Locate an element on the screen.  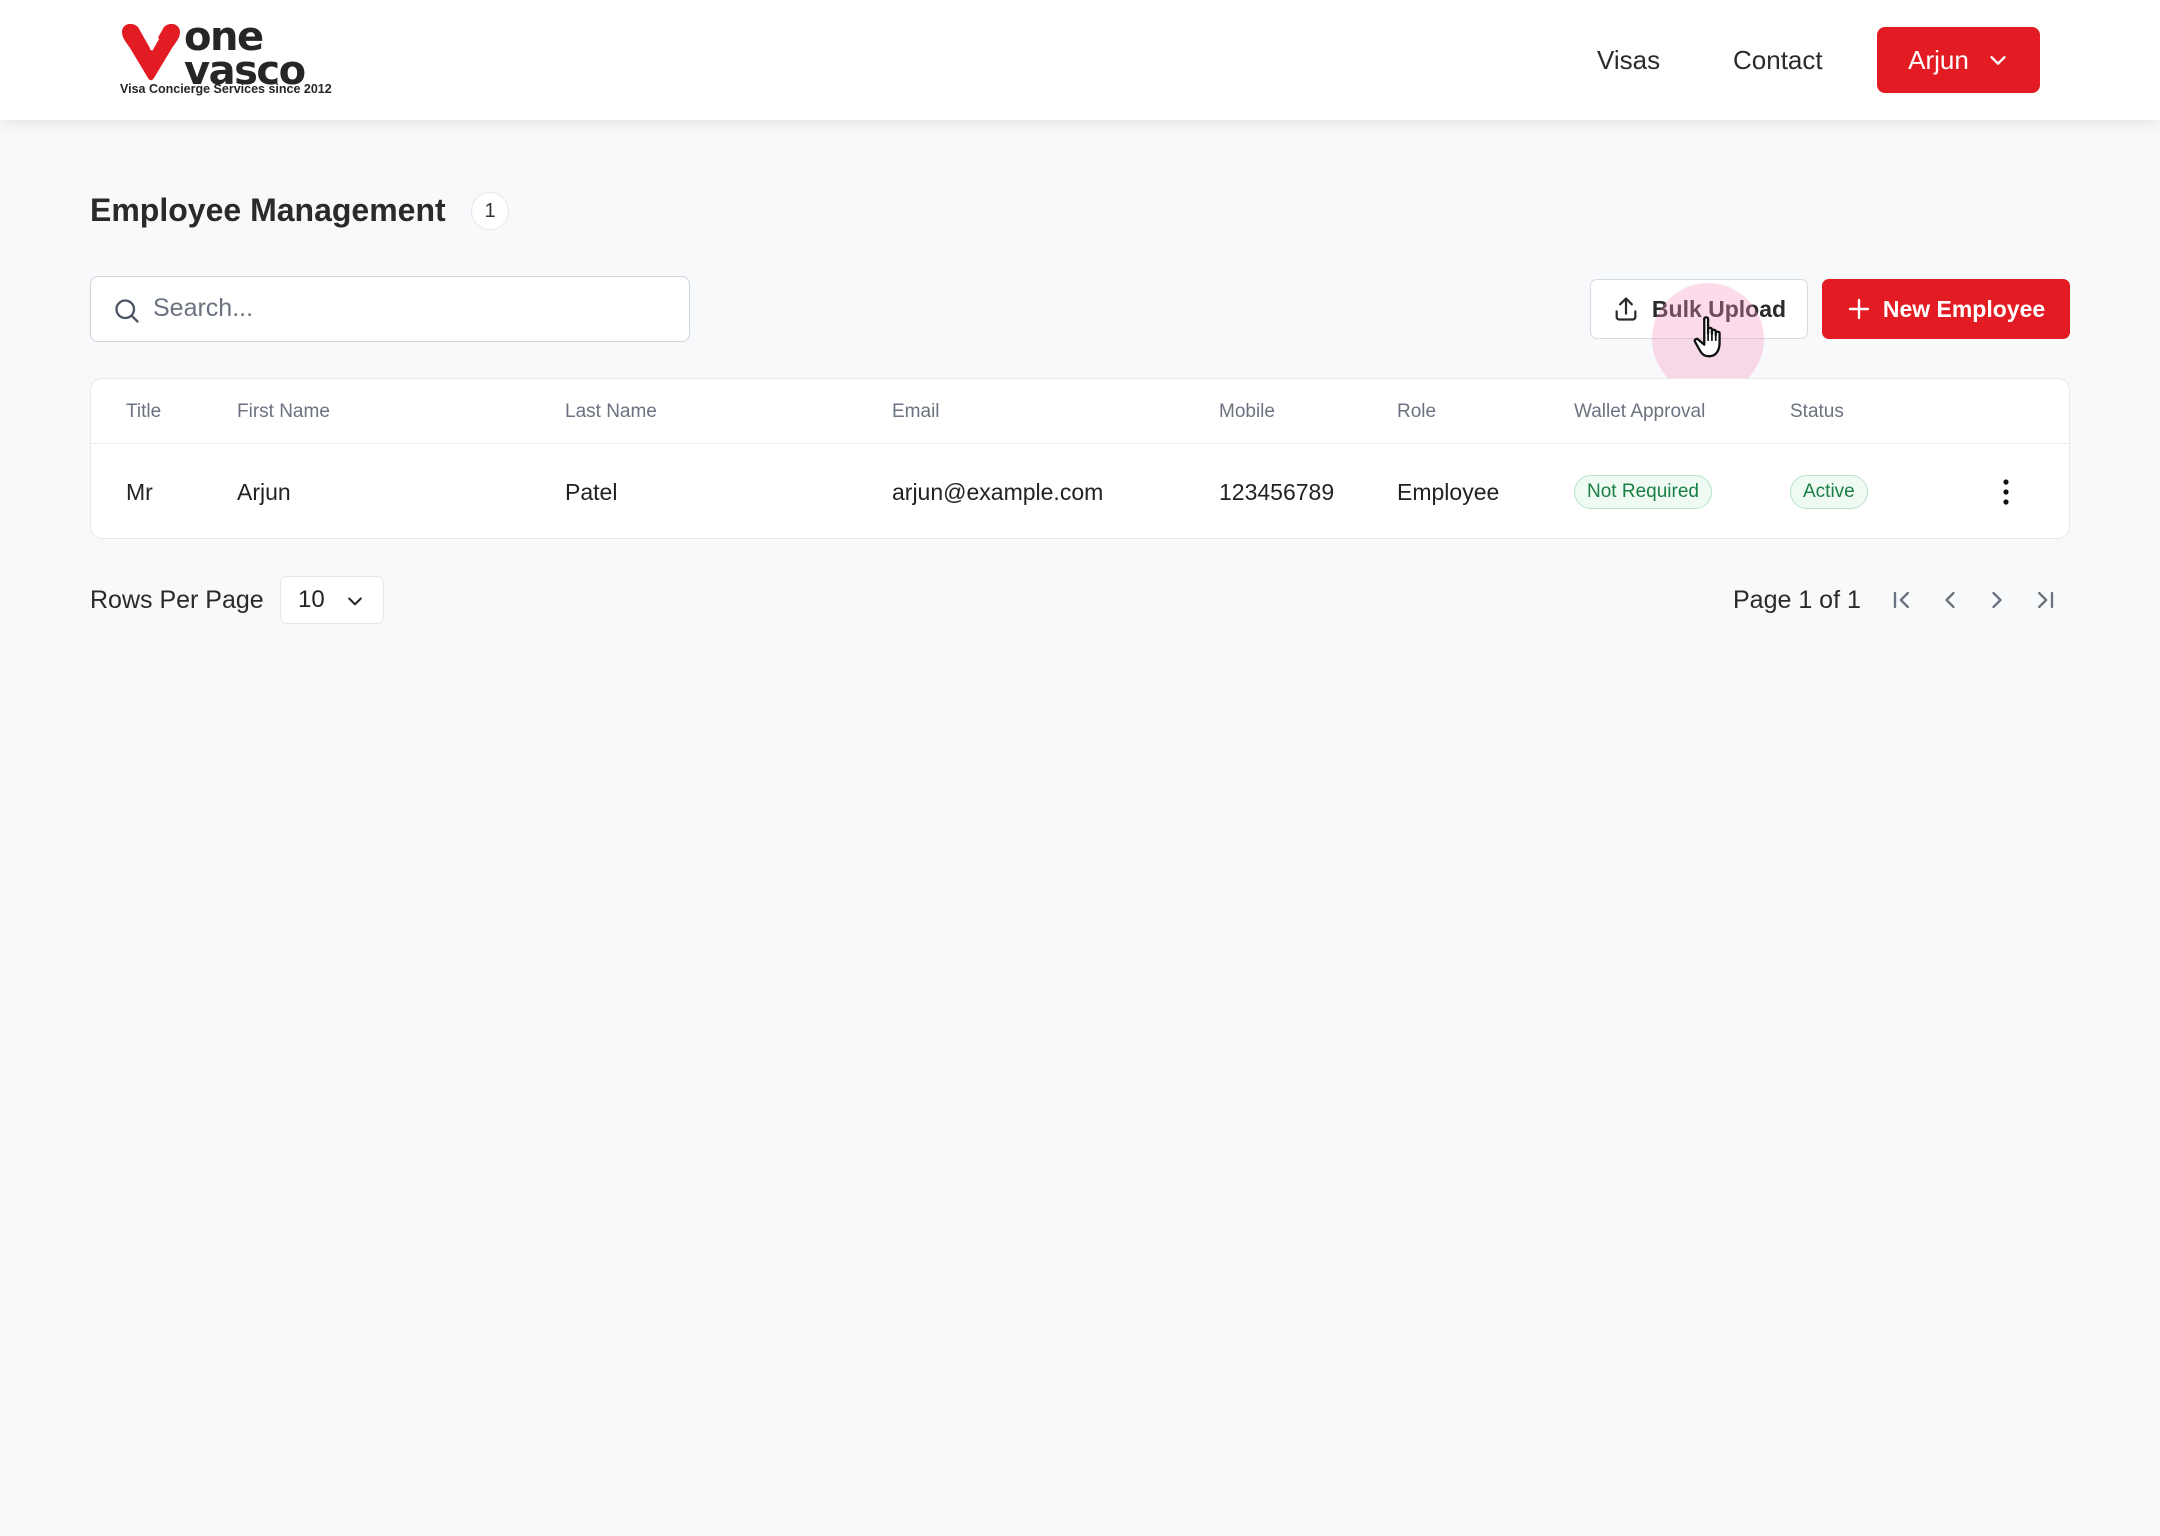
last-page-button is located at coordinates (2045, 600).